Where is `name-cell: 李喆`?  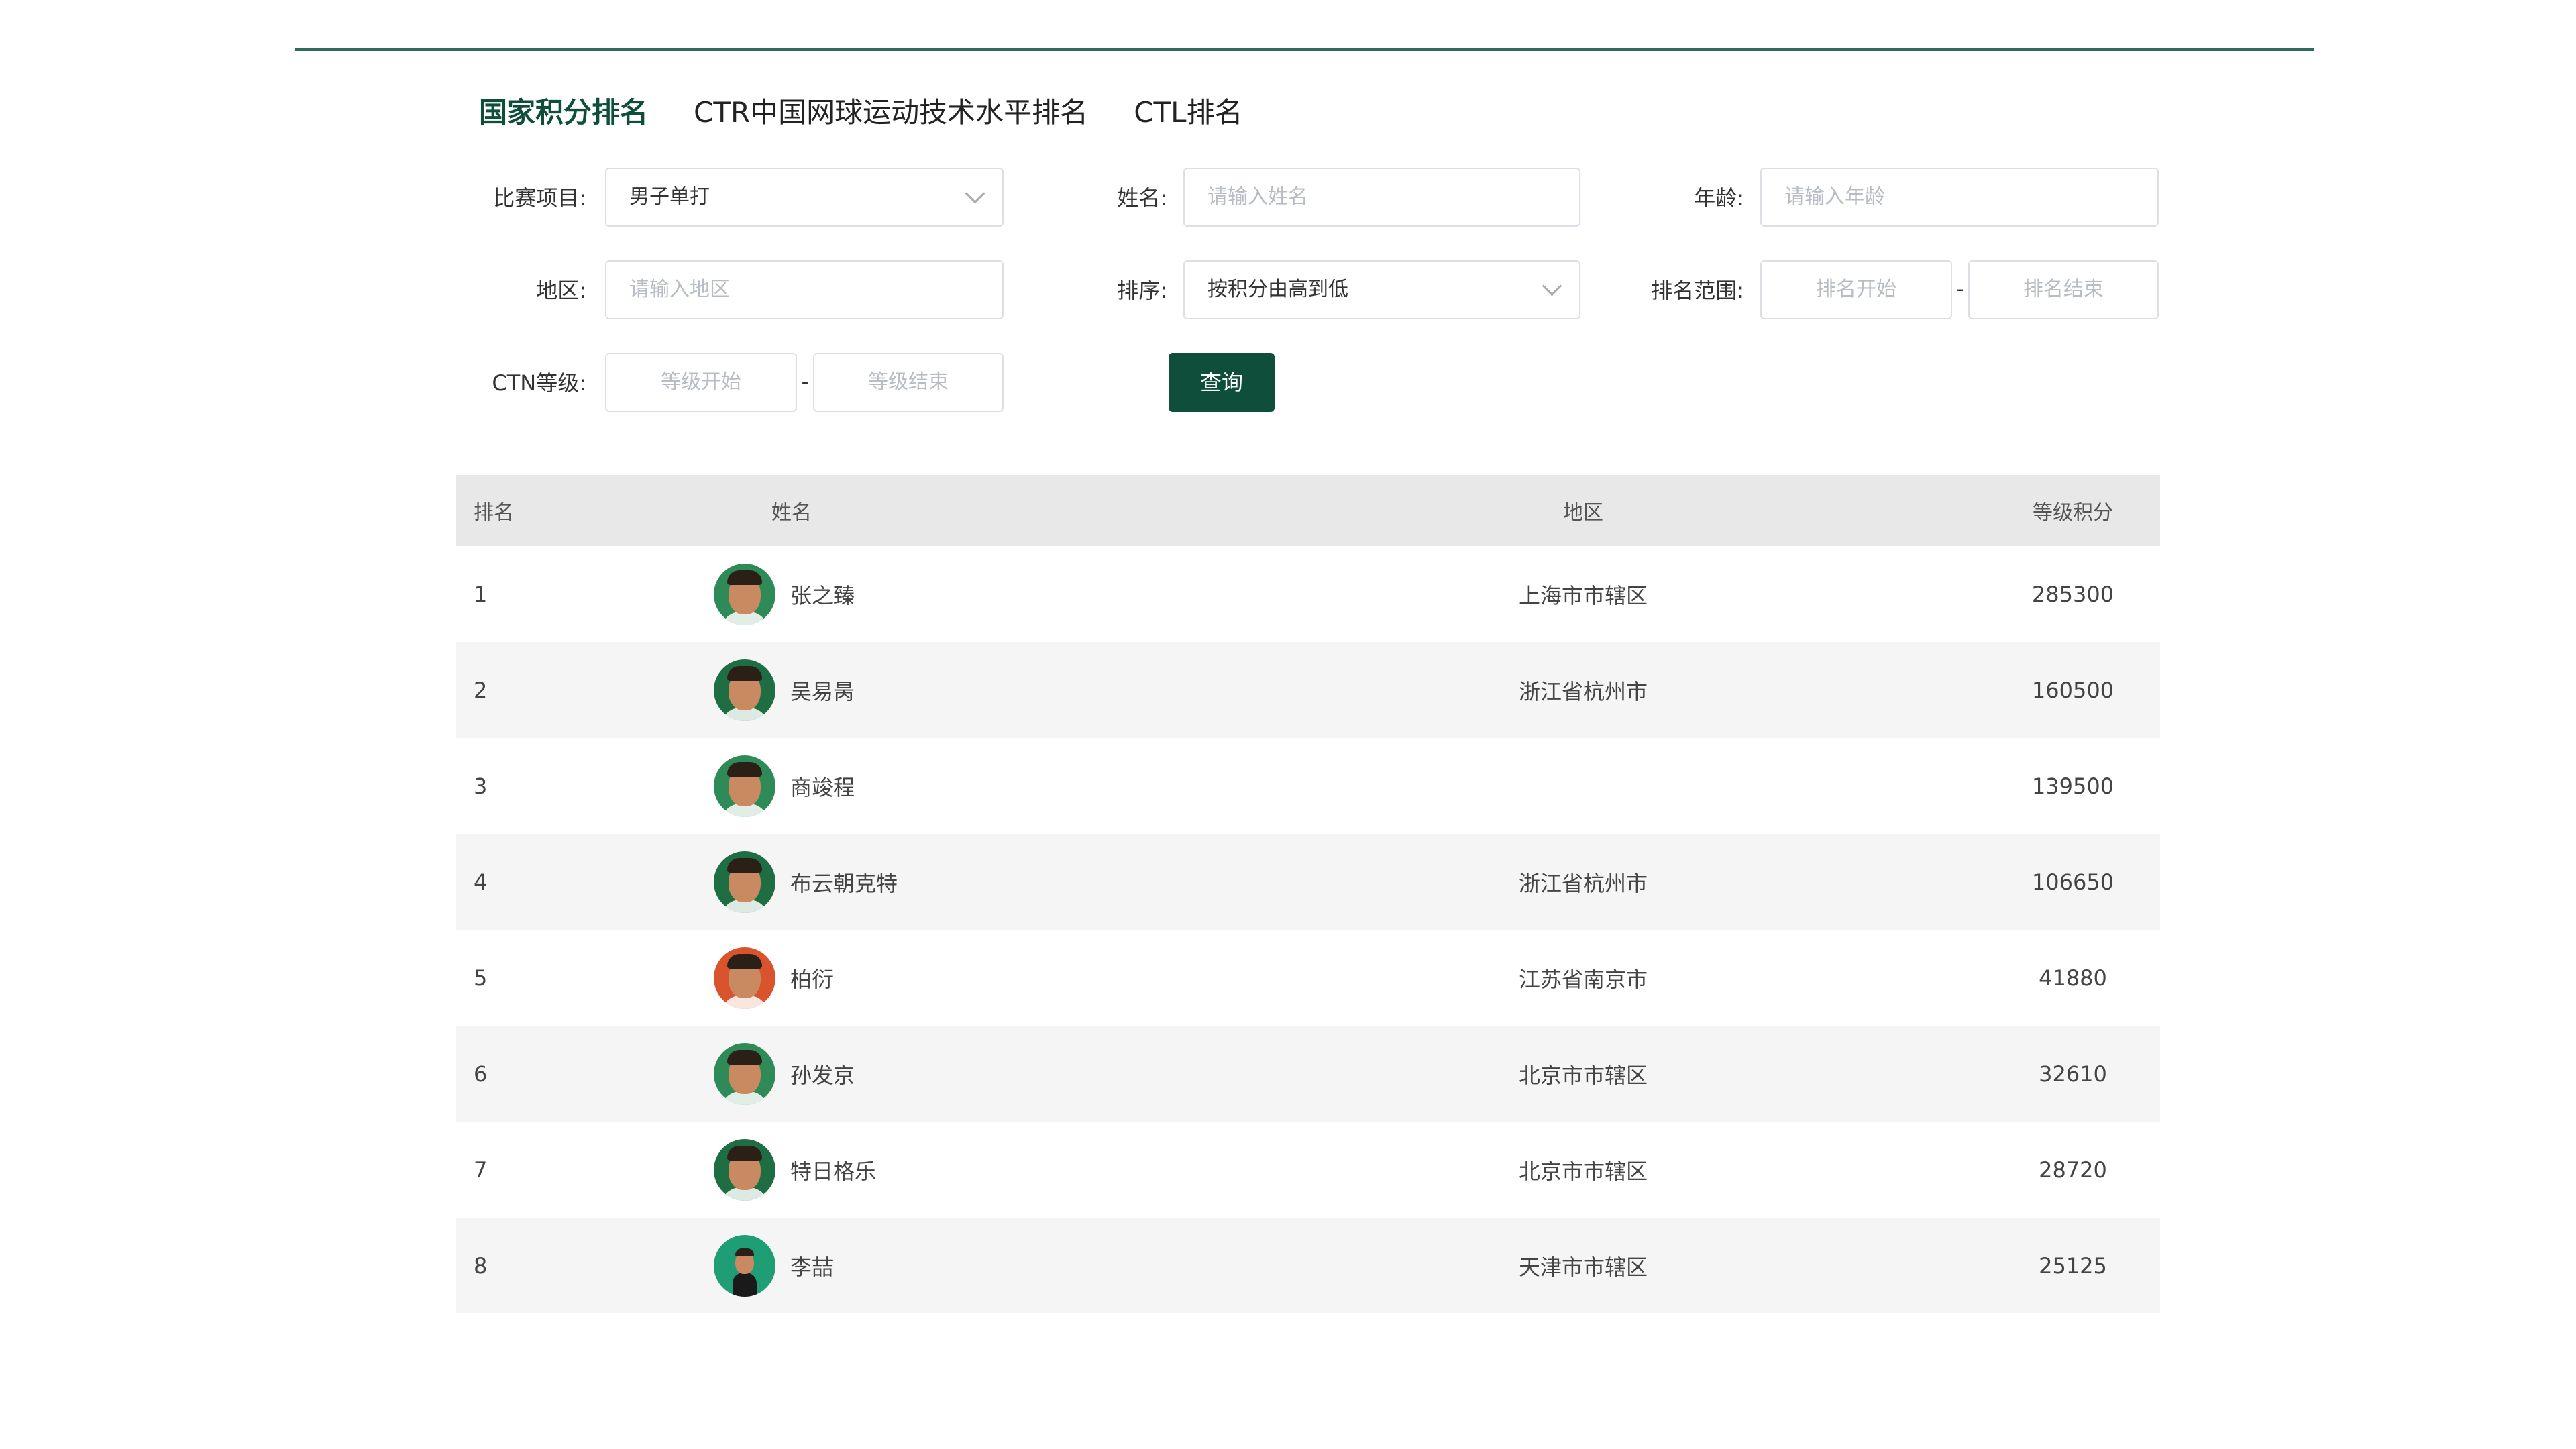
name-cell: 李喆 is located at coordinates (773, 1265).